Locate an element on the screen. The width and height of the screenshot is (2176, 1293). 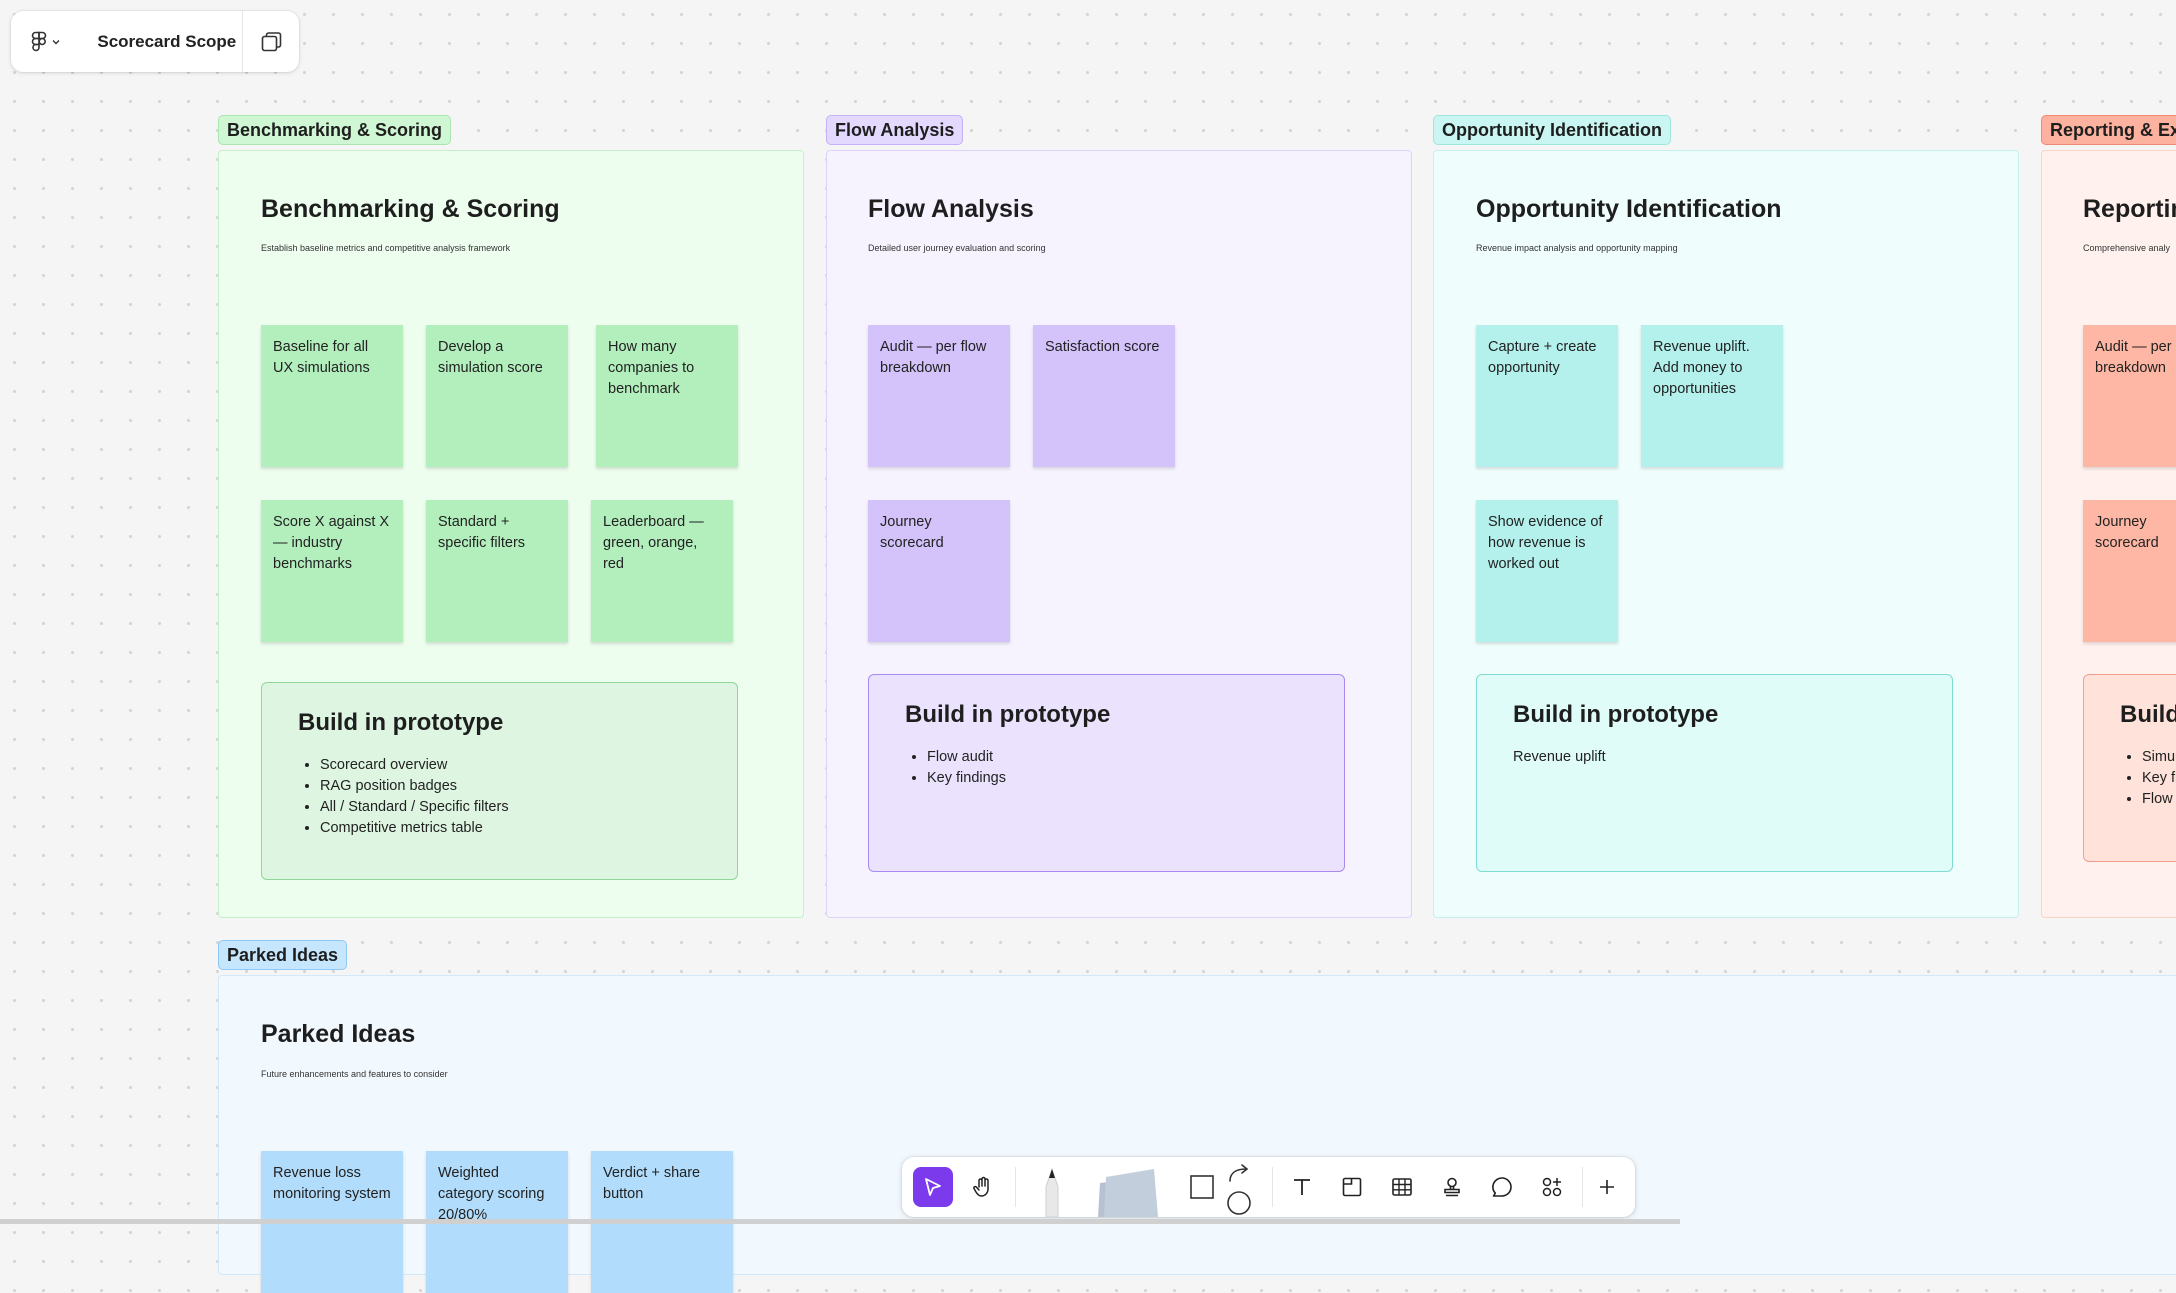
move-tool-button is located at coordinates (933, 1187).